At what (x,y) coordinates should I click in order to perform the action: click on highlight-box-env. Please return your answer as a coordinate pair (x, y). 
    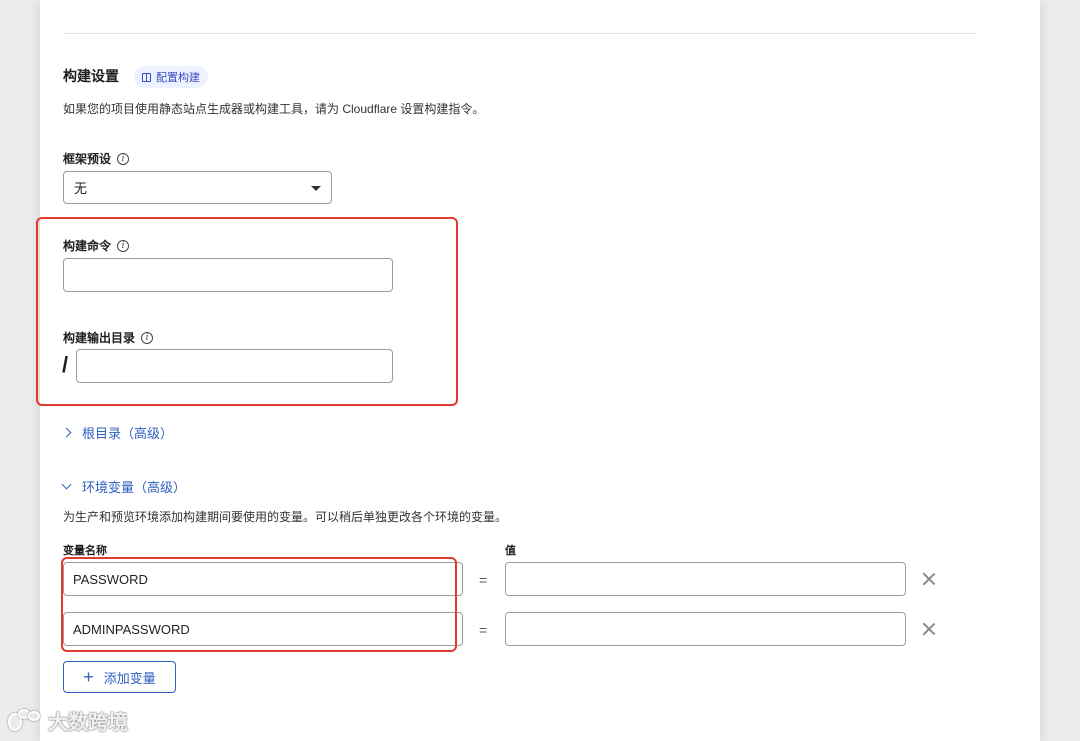
    Looking at the image, I should click on (259, 604).